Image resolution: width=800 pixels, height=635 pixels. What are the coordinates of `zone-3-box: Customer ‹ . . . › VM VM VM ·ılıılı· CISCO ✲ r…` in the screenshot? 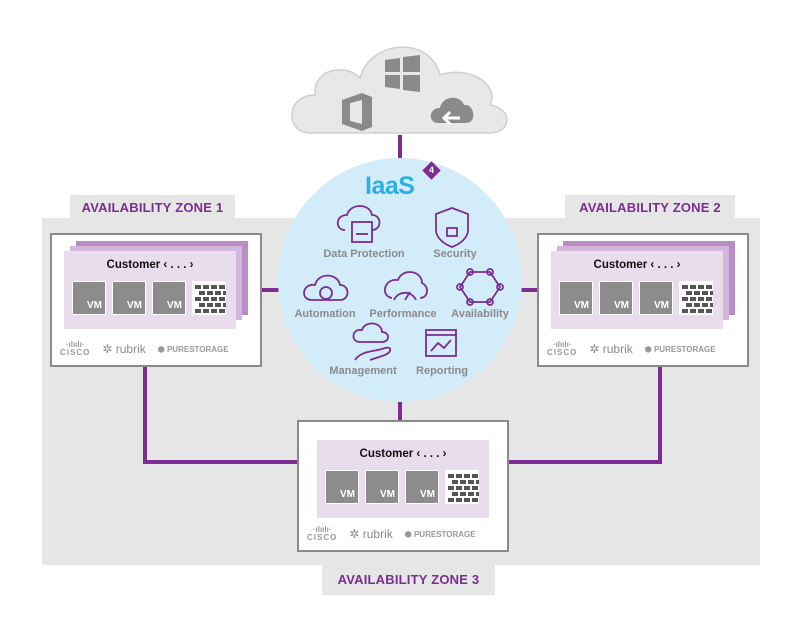 It's located at (403, 486).